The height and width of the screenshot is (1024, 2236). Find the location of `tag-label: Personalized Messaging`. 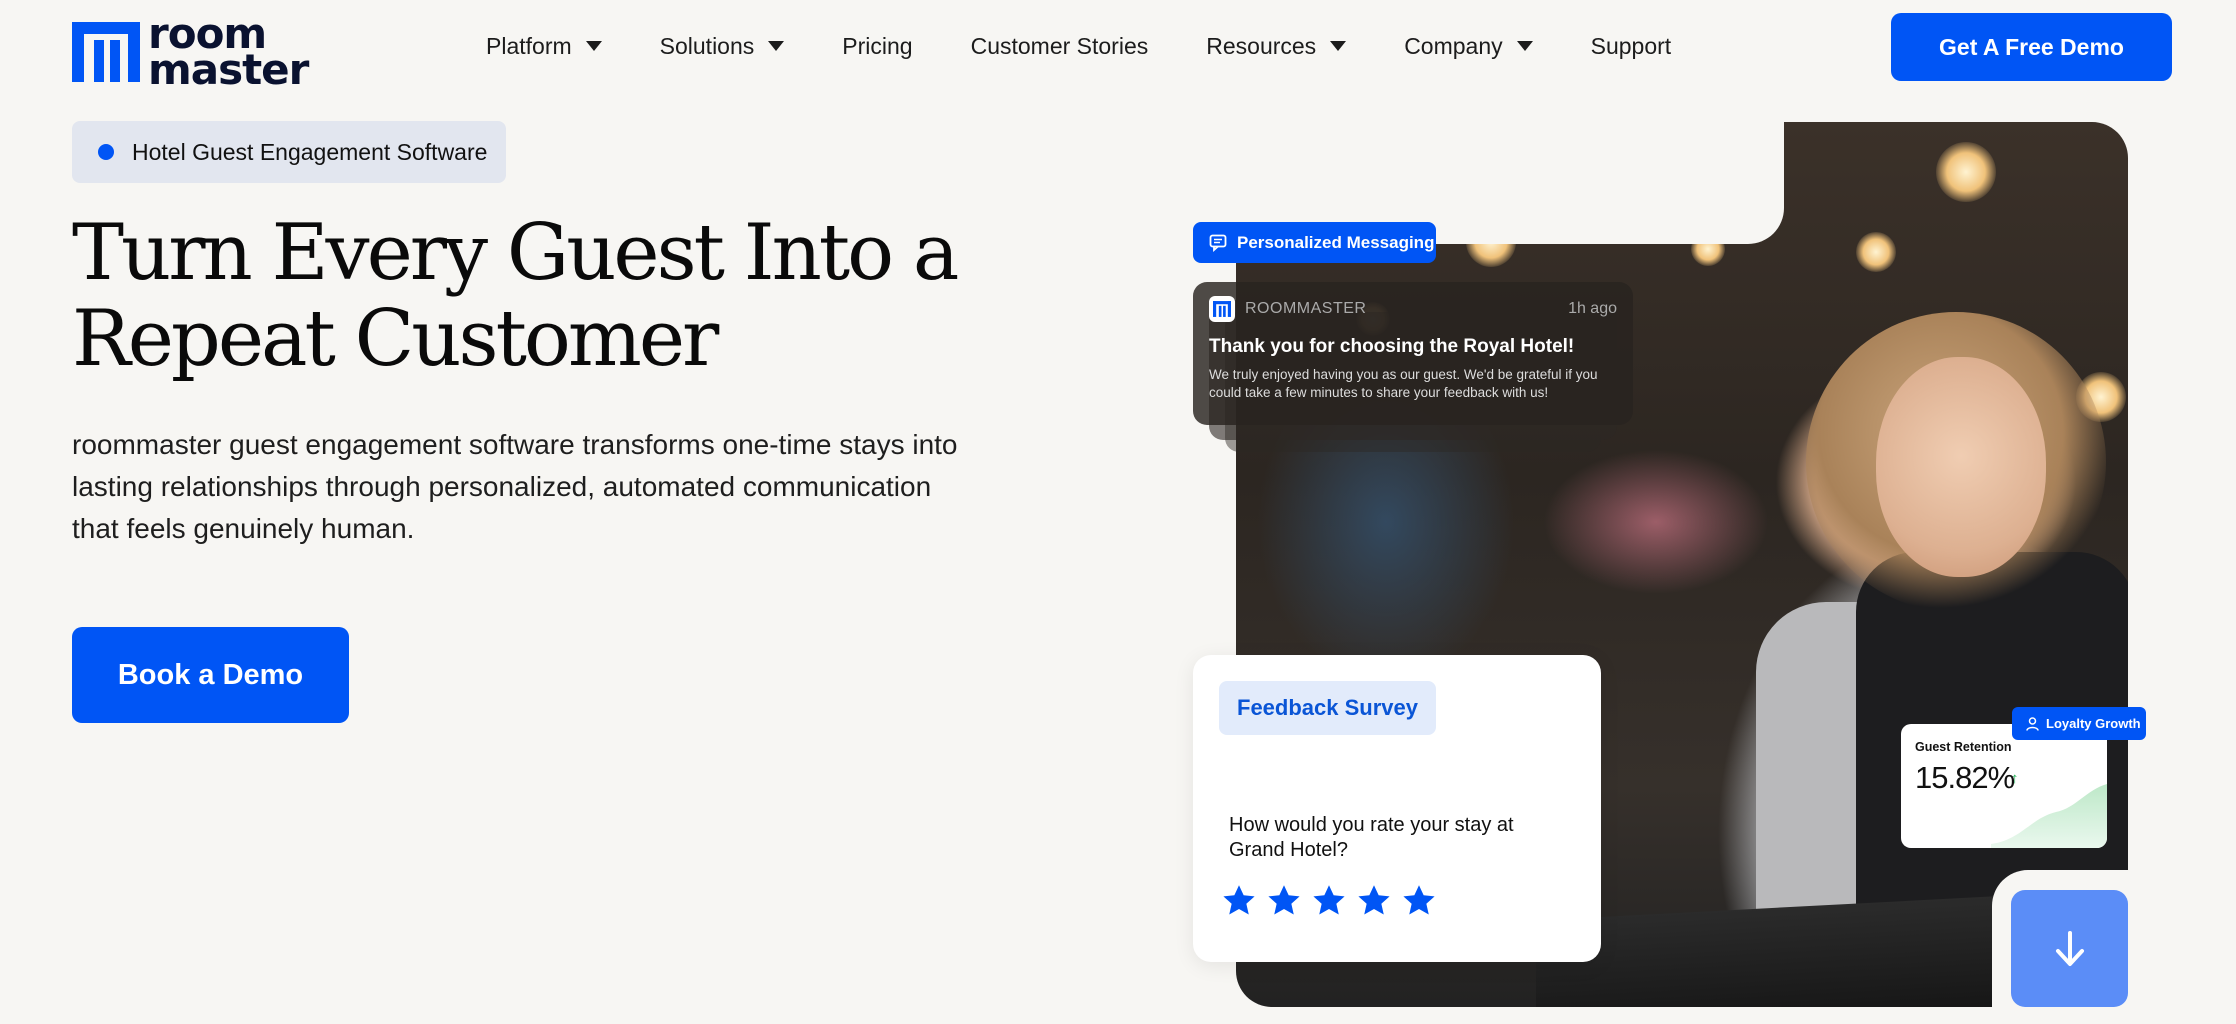

tag-label: Personalized Messaging is located at coordinates (1336, 242).